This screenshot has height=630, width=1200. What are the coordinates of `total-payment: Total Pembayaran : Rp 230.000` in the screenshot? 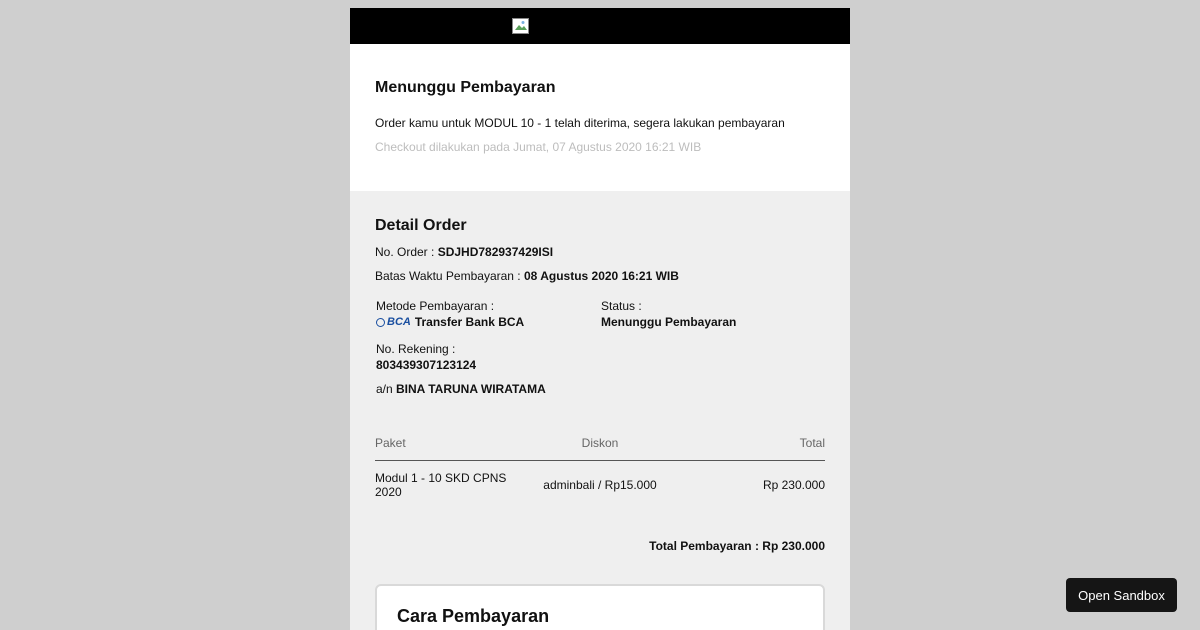 It's located at (737, 546).